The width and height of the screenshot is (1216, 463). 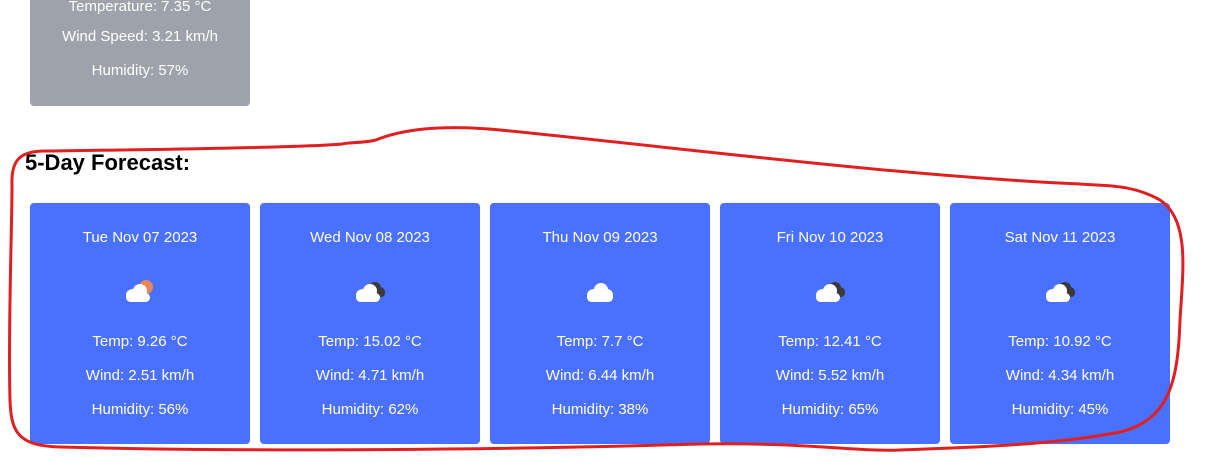 I want to click on current-humidity: Humidity: 57%, so click(x=140, y=70).